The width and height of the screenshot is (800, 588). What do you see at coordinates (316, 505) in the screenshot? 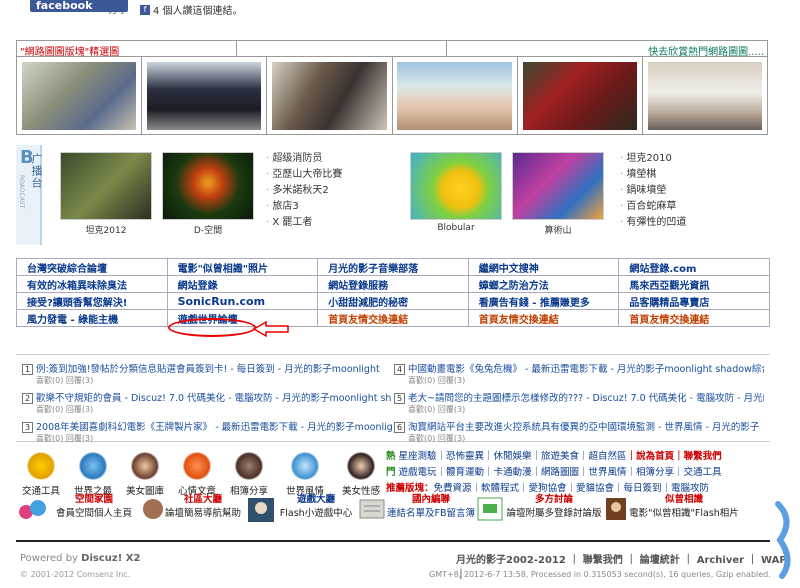
I see `link-game-hall: 遊戲大廳 Flash小遊戲中心` at bounding box center [316, 505].